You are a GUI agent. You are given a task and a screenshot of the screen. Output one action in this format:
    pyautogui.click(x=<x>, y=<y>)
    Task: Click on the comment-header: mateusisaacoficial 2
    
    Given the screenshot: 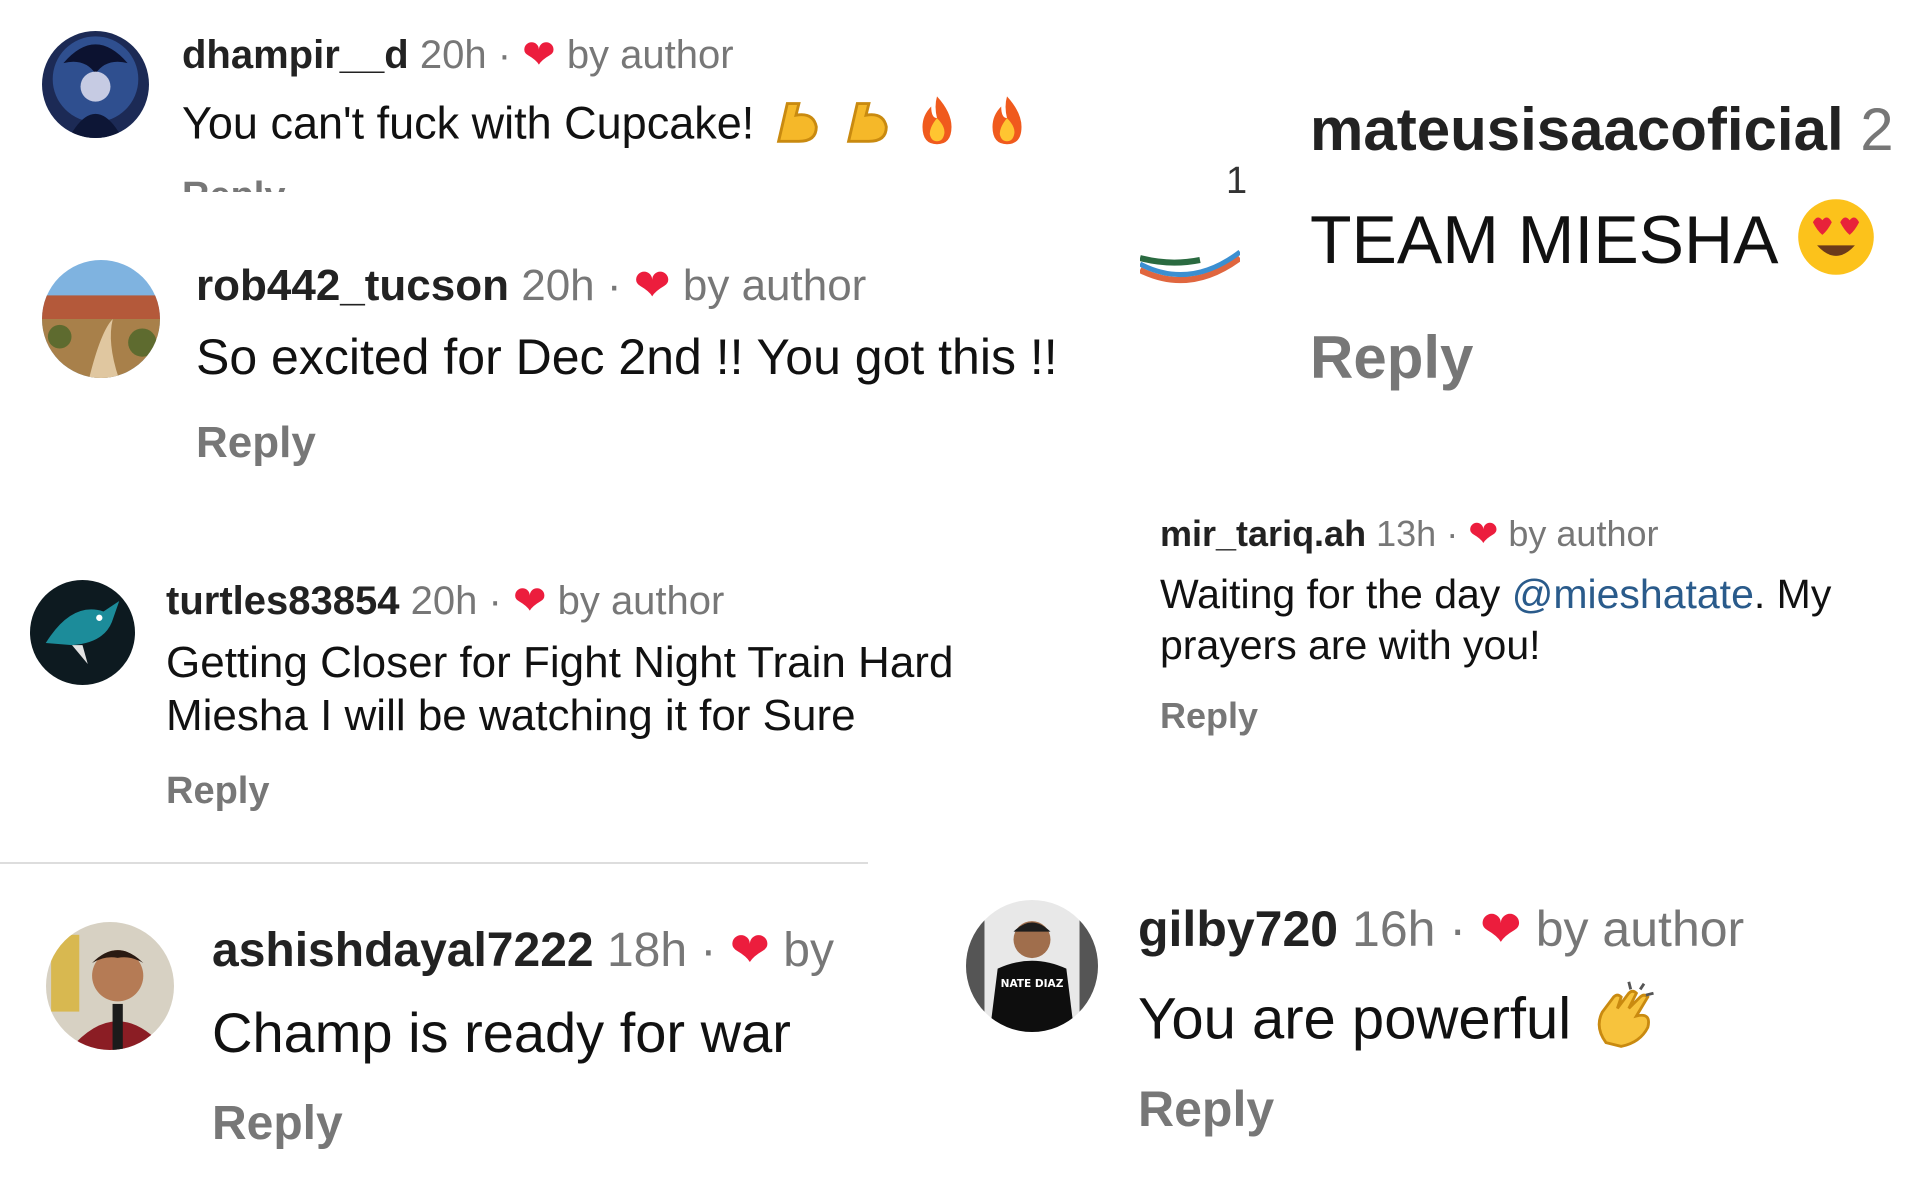 What is the action you would take?
    pyautogui.click(x=1602, y=129)
    